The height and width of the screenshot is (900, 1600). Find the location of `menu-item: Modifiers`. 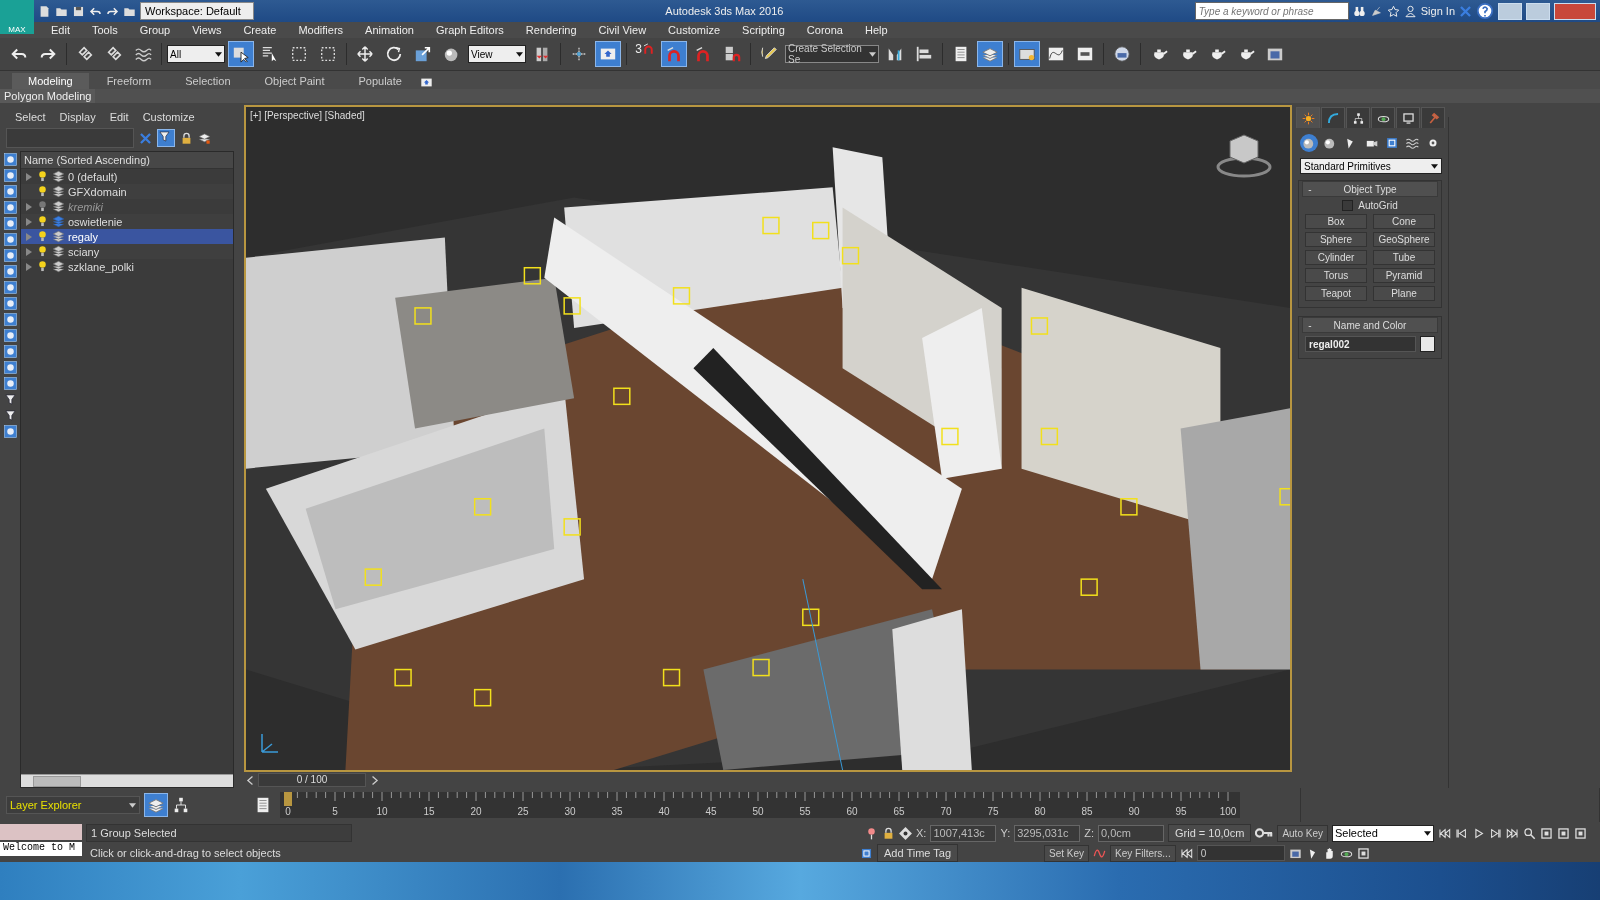

menu-item: Modifiers is located at coordinates (321, 30).